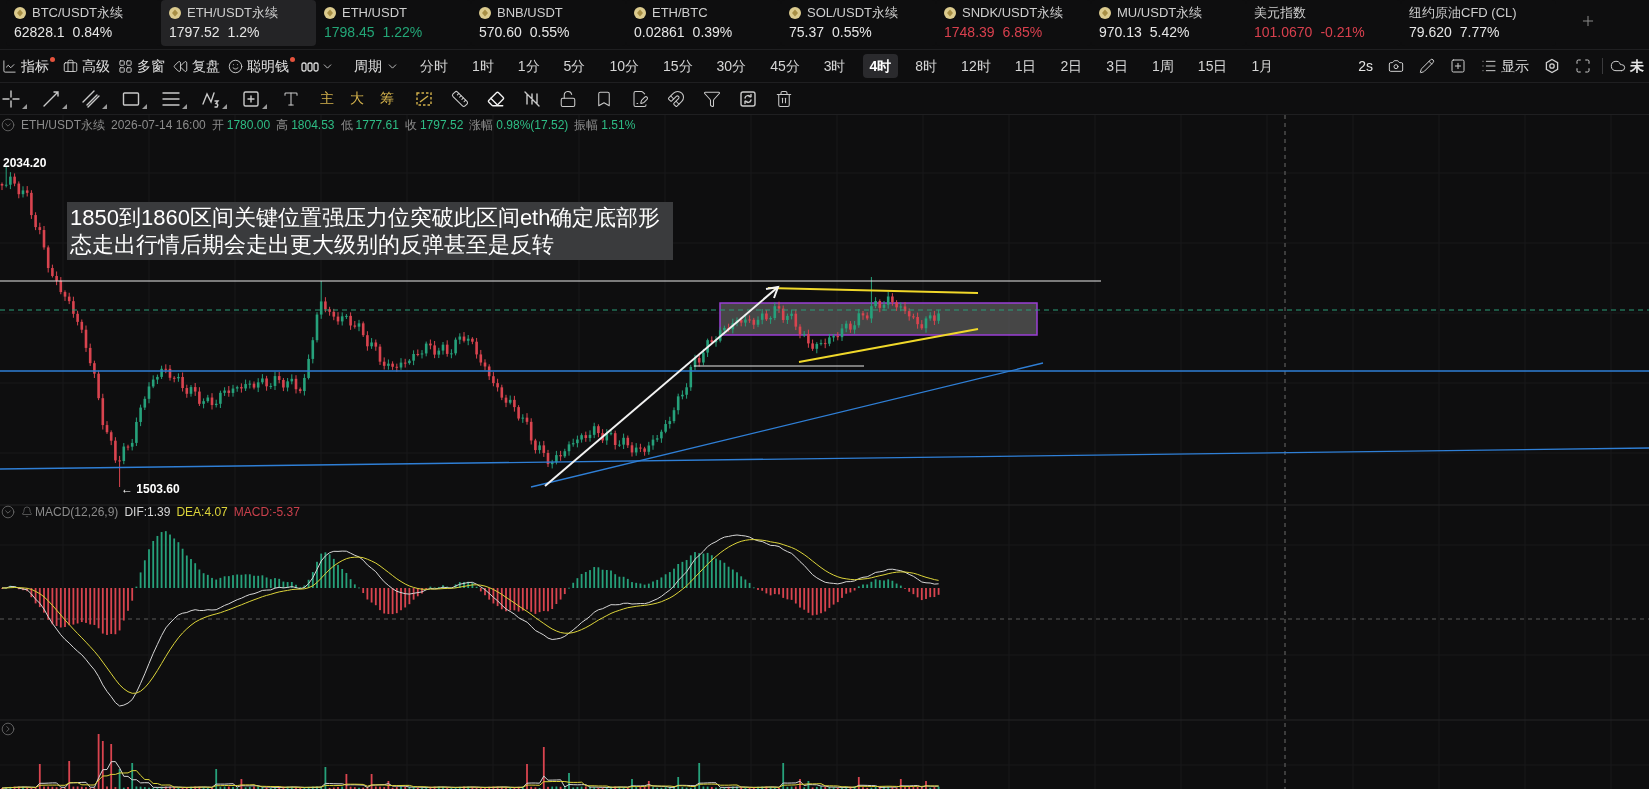 This screenshot has height=789, width=1649. Describe the element at coordinates (807, 32) in the screenshot. I see `ticker-price: 75.37` at that location.